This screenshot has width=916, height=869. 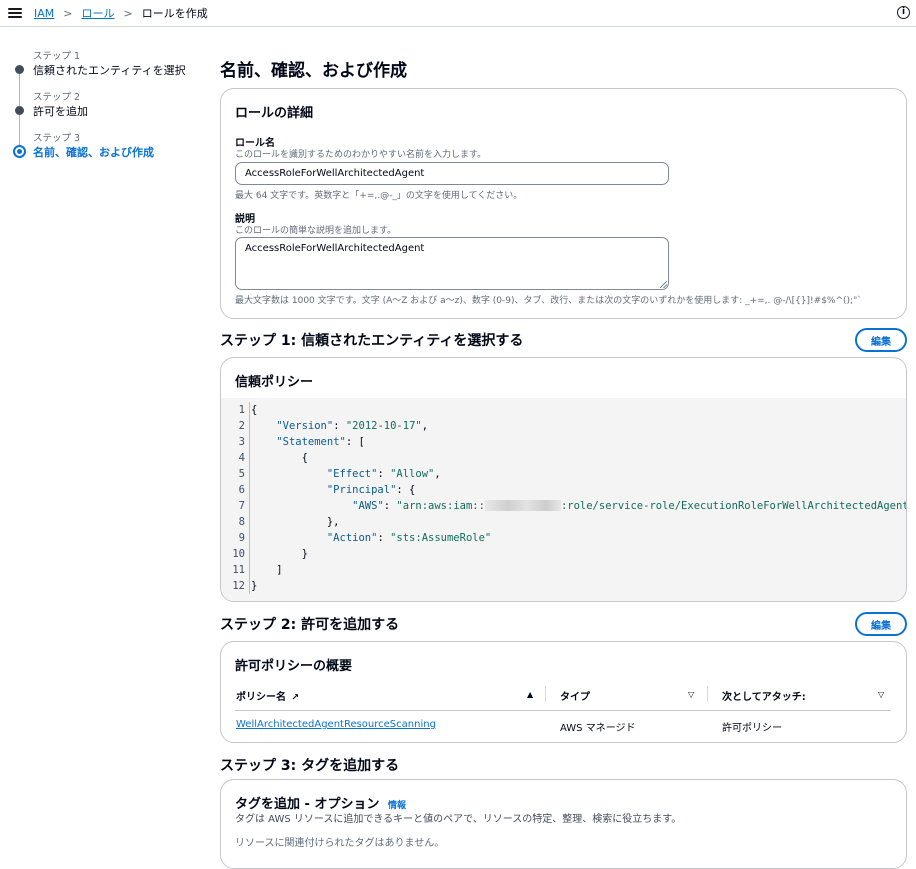 I want to click on gutter-divider, so click(x=249, y=498).